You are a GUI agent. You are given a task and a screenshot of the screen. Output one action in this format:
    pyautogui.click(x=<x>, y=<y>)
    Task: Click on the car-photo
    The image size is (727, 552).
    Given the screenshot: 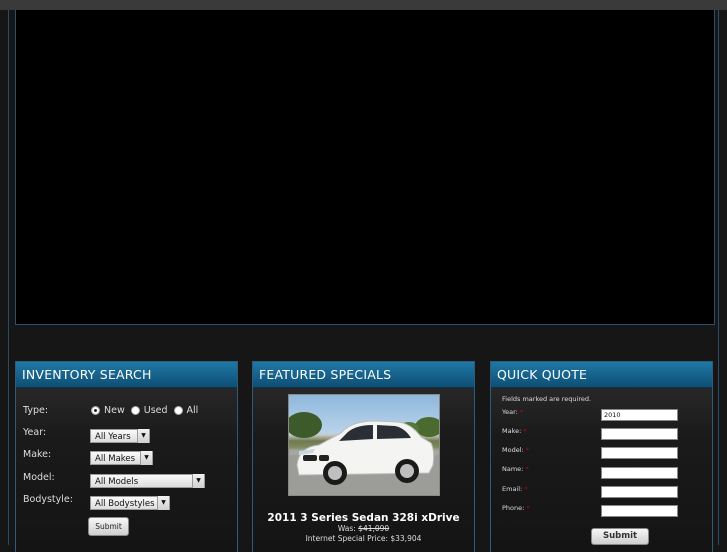 What is the action you would take?
    pyautogui.click(x=364, y=453)
    